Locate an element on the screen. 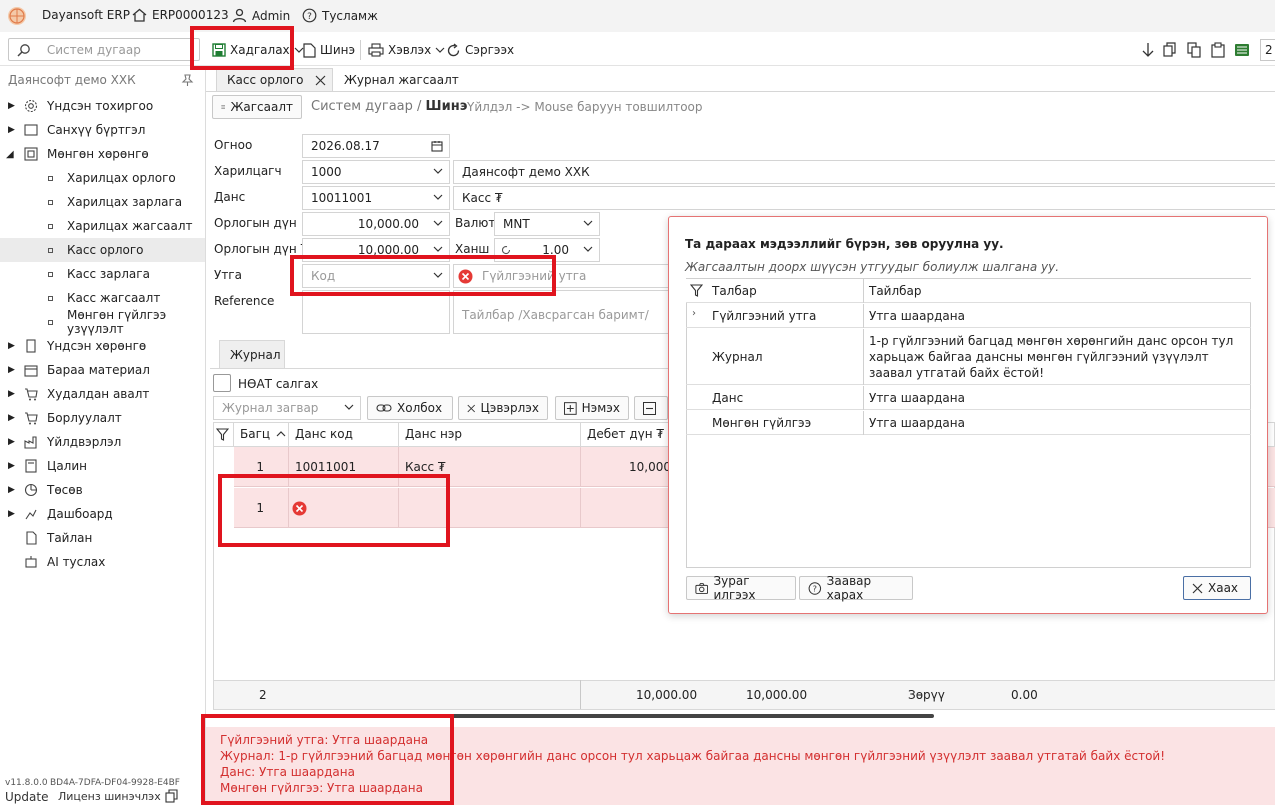 The image size is (1275, 805). close-dialog-button: Хаах is located at coordinates (1217, 588).